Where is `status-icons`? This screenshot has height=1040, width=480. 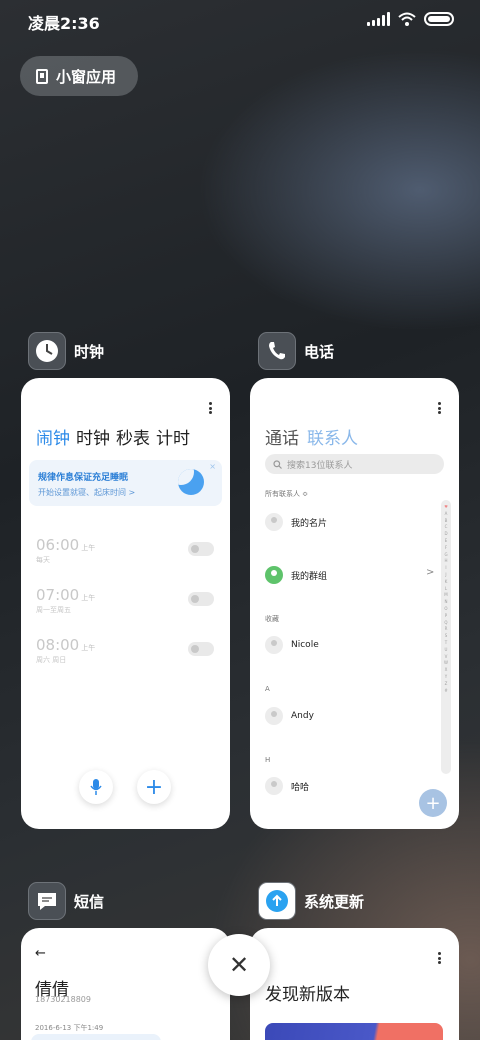
status-icons is located at coordinates (410, 19).